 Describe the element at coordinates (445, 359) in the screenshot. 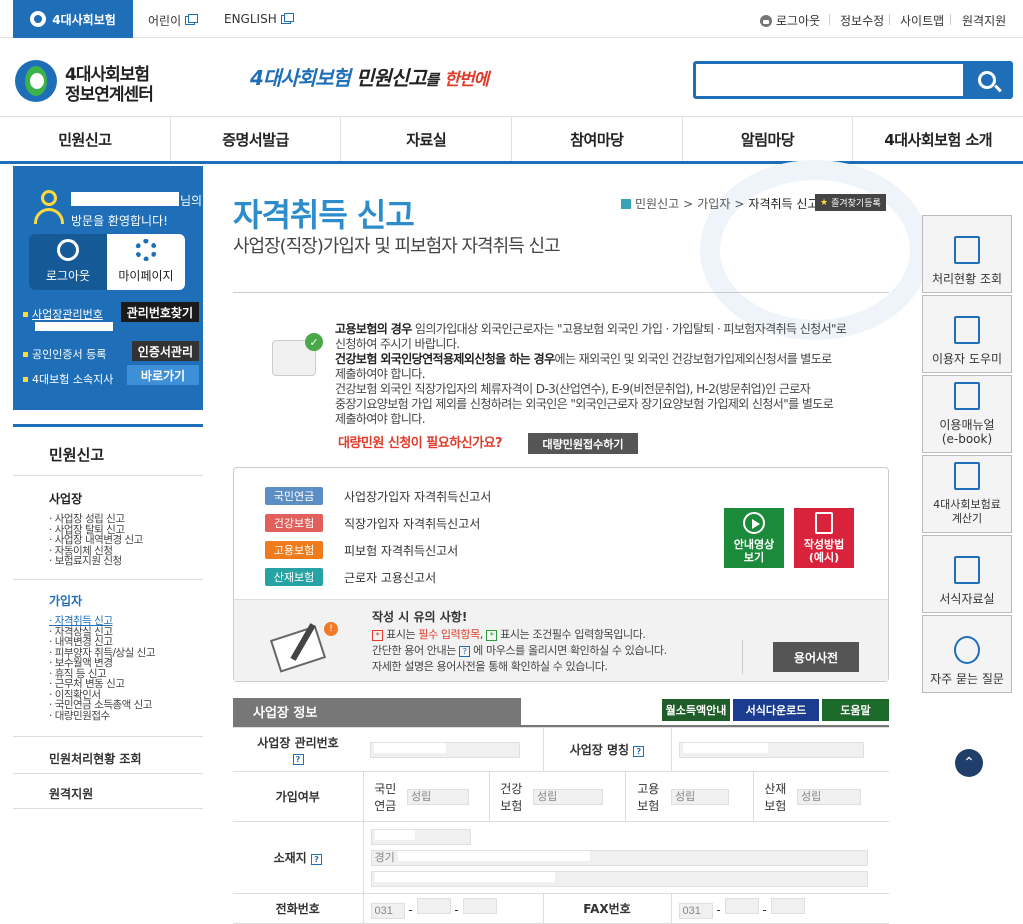

I see `notice-bold: 건강보험 외국인당연적용제외신청을 하는 경우` at that location.